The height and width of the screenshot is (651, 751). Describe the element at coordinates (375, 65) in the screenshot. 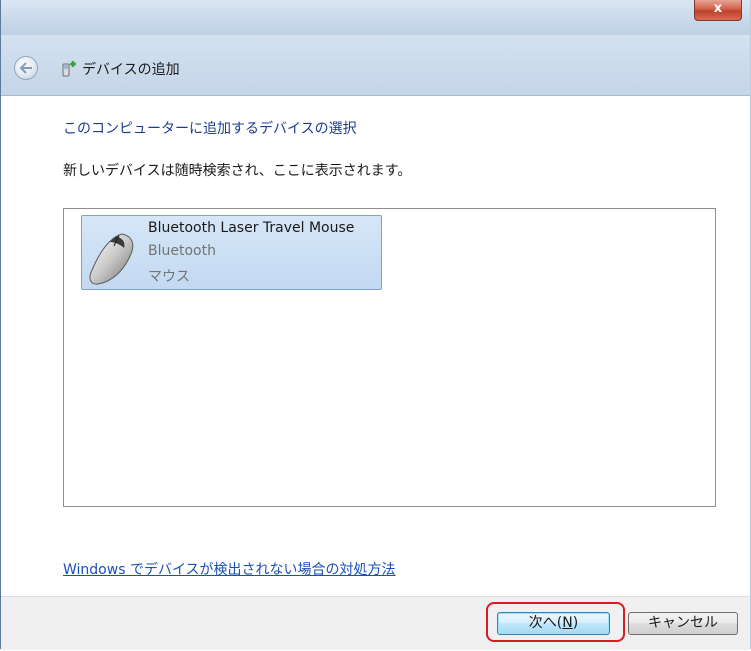

I see `navigation-bar: デバイスの追加` at that location.